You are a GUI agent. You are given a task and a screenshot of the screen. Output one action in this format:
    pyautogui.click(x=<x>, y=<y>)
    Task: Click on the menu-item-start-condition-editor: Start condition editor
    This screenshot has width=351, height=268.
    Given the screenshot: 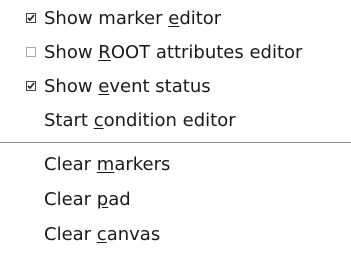 What is the action you would take?
    pyautogui.click(x=175, y=121)
    